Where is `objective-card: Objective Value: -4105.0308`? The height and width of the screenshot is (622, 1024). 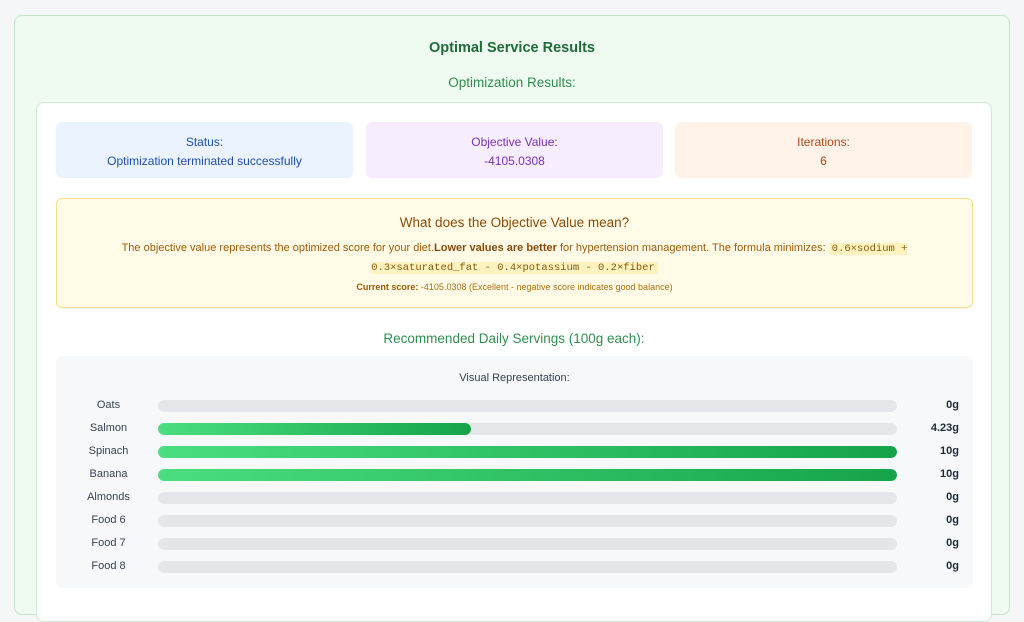 objective-card: Objective Value: -4105.0308 is located at coordinates (514, 150).